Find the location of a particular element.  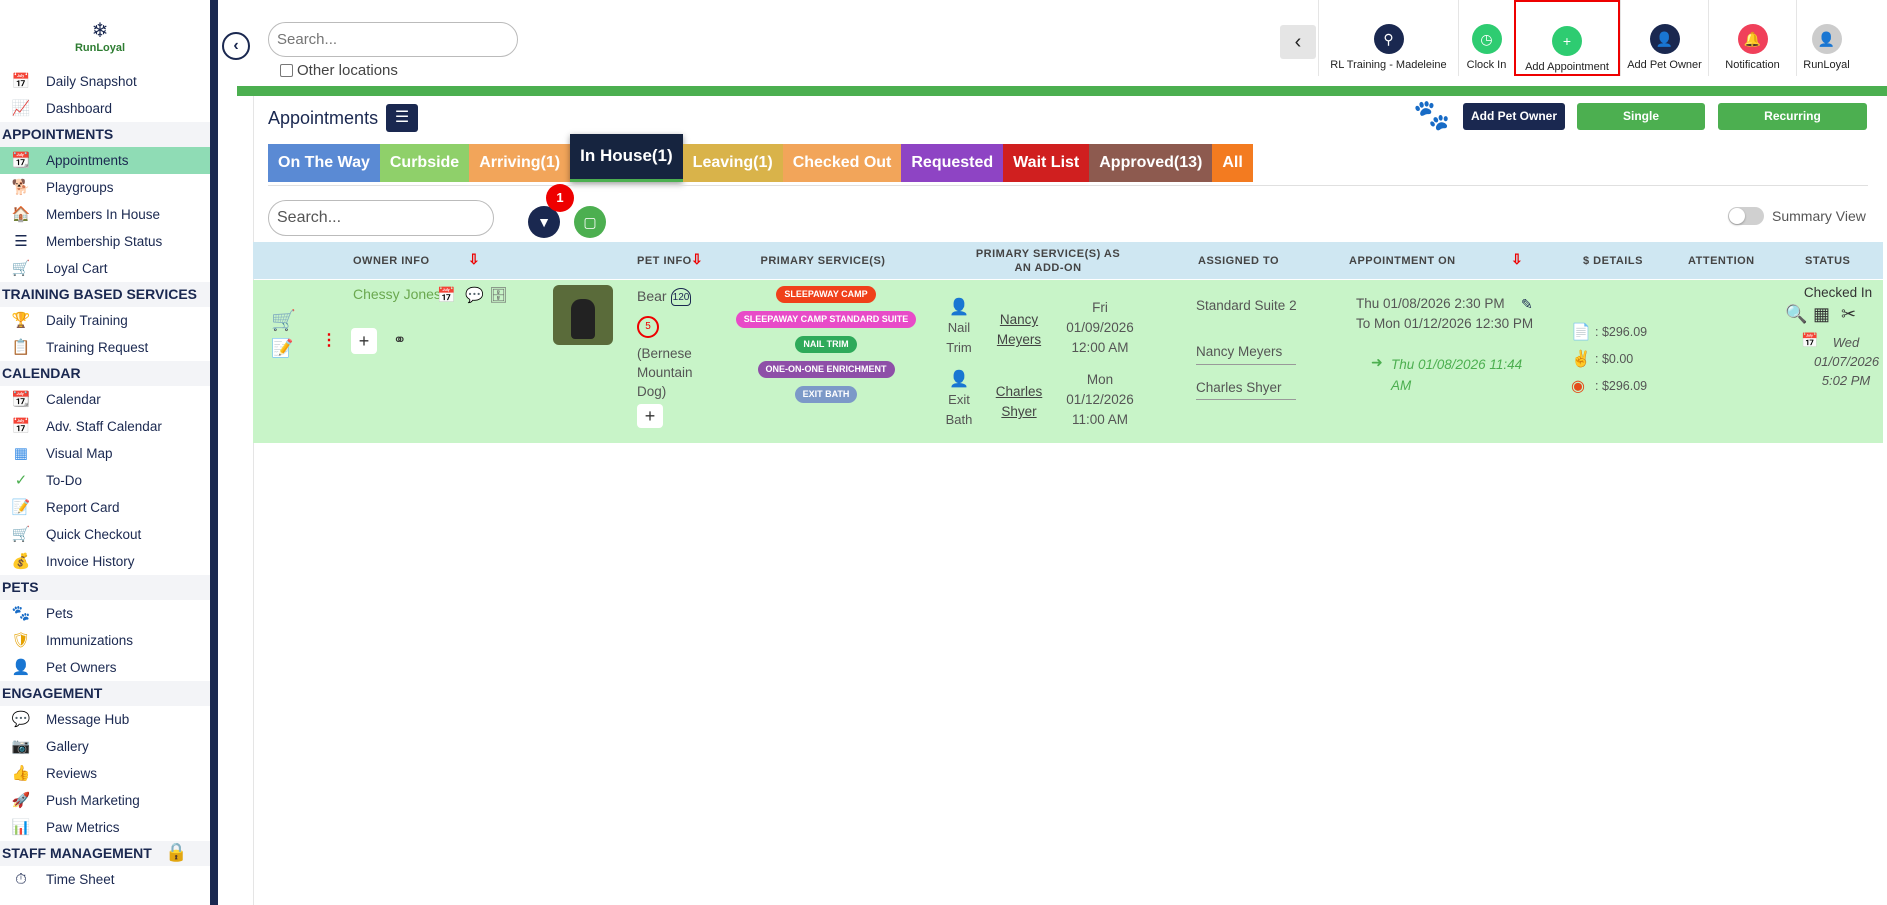

sidebar-item-pet-owners: 👤 Pet Owners is located at coordinates (105, 667).